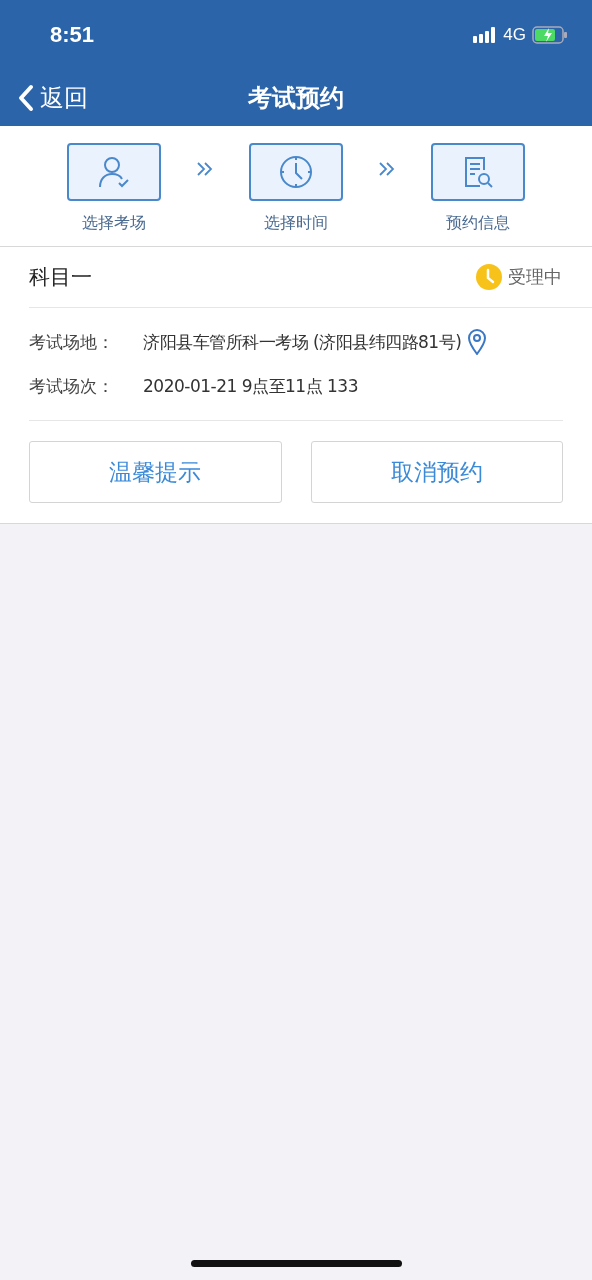  Describe the element at coordinates (72, 342) in the screenshot. I see `field-label: 考试场地：` at that location.